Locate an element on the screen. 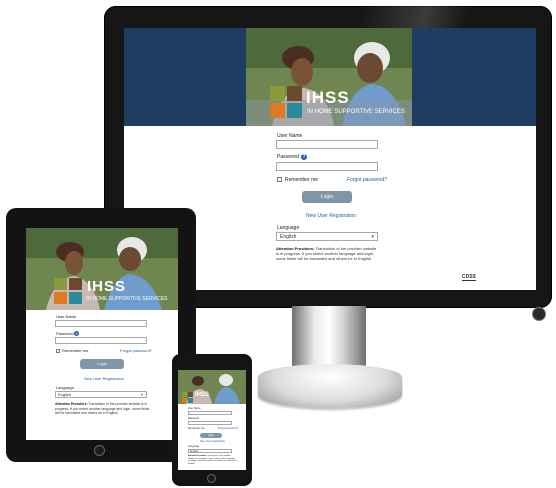 This screenshot has height=488, width=556. password-label: Password is located at coordinates (288, 157).